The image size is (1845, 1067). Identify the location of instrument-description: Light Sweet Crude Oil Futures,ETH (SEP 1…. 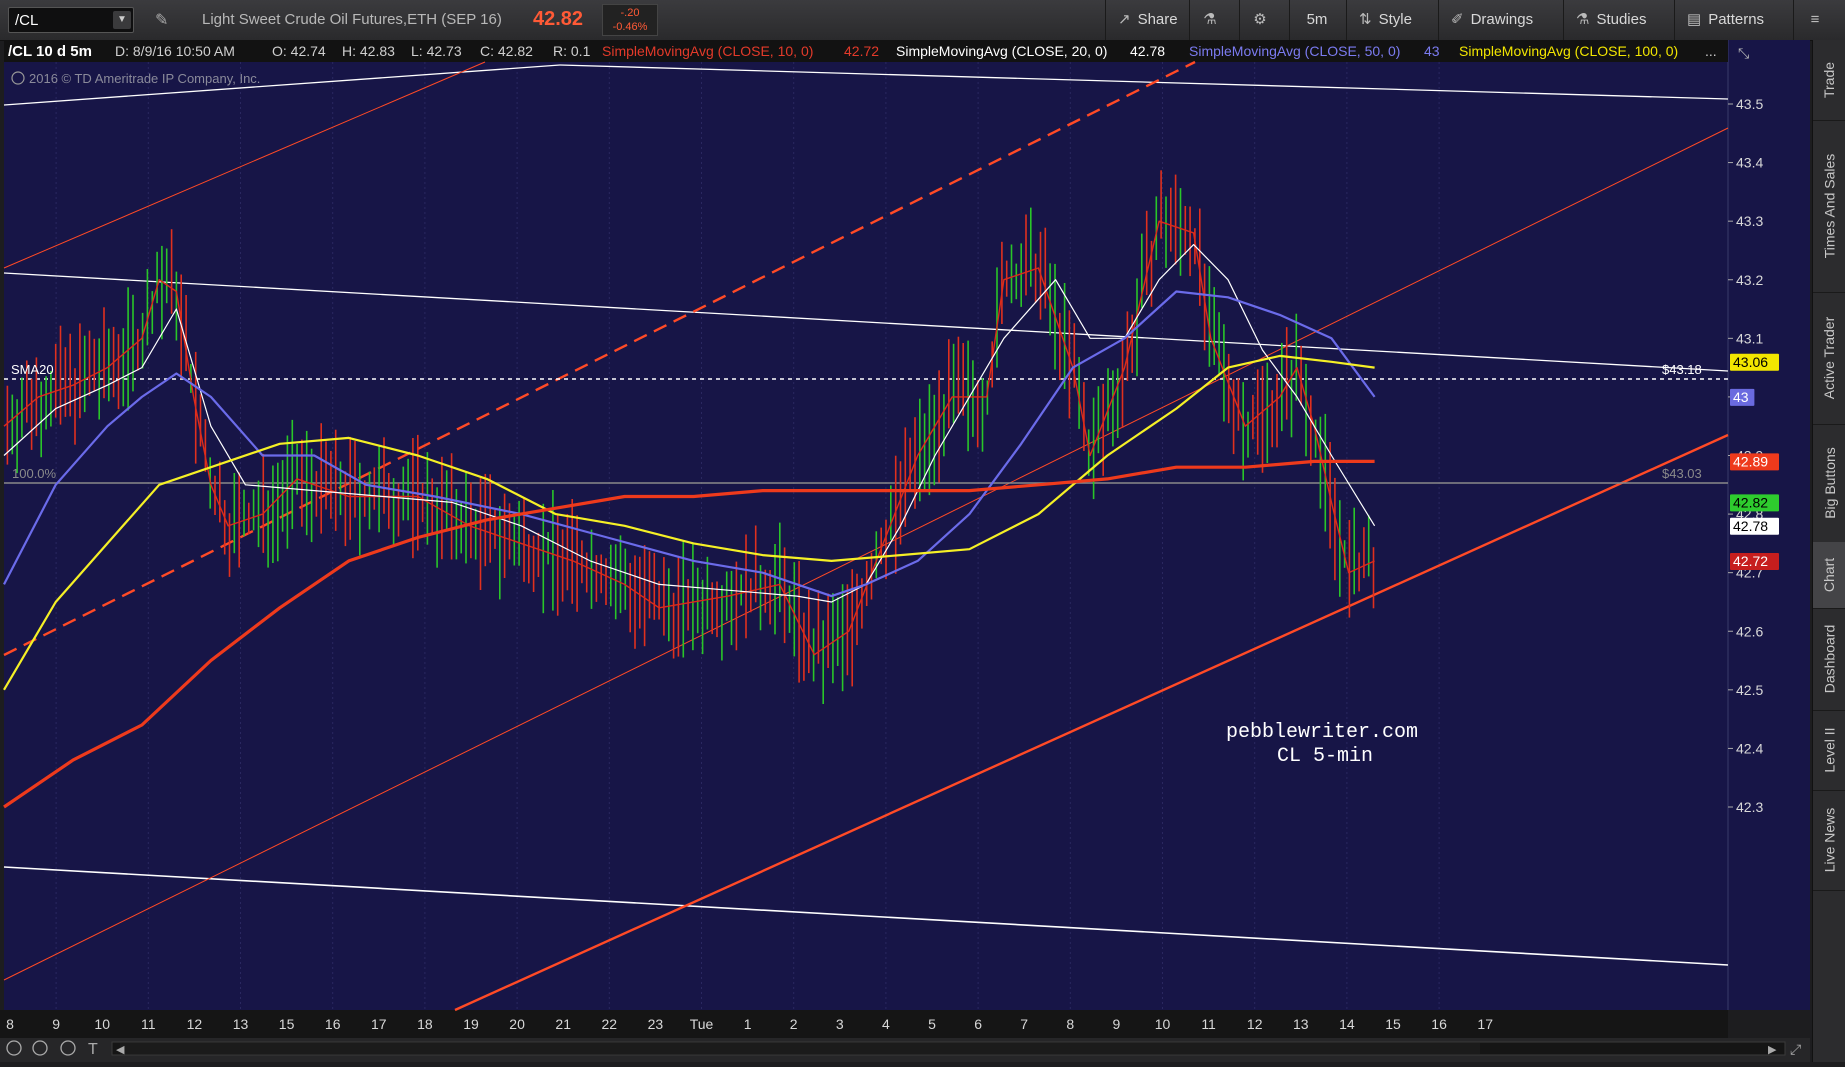
(352, 19).